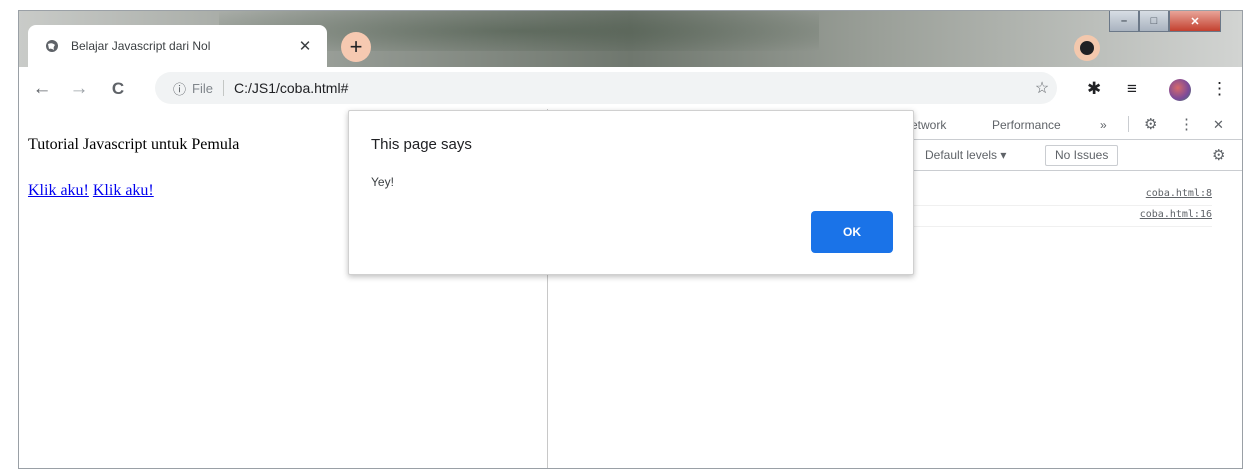 This screenshot has width=1250, height=469. I want to click on ok-button: OK, so click(852, 232).